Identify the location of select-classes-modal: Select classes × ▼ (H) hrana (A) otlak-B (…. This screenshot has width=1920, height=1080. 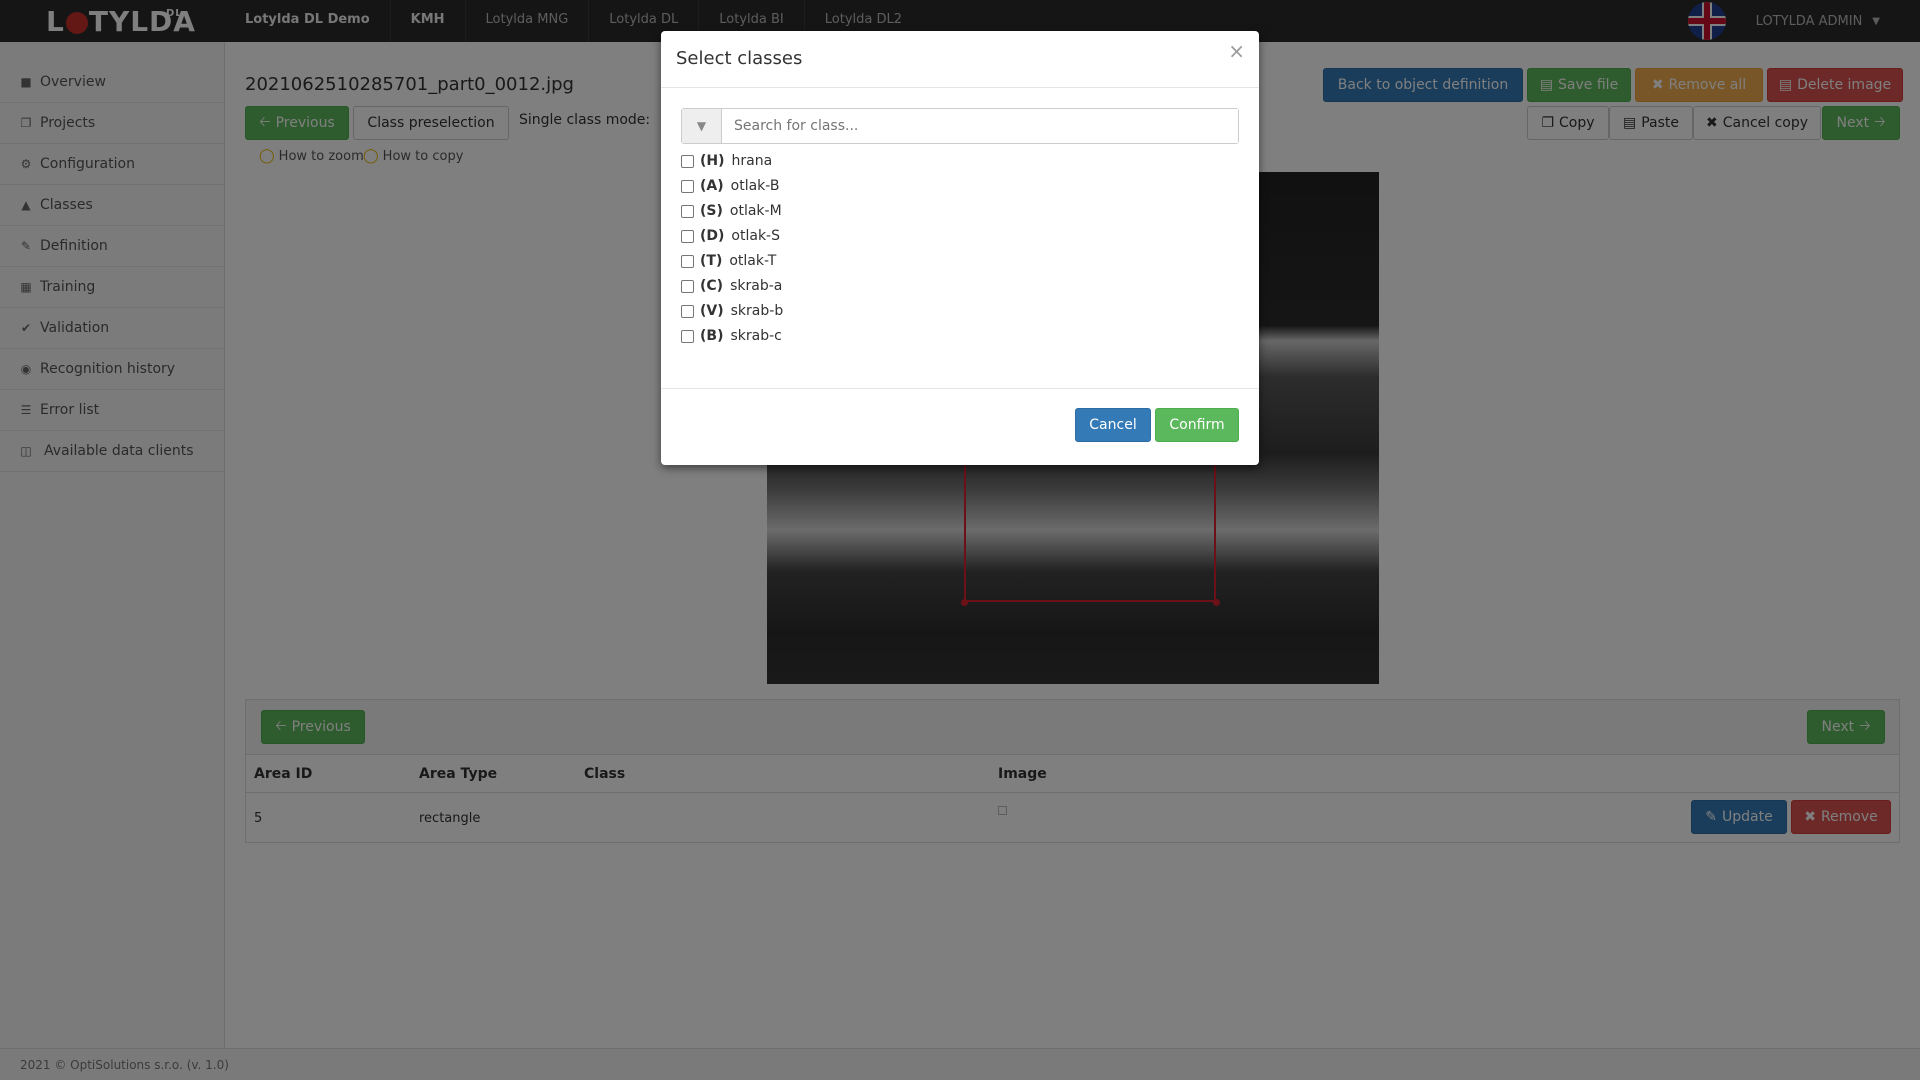
(960, 248).